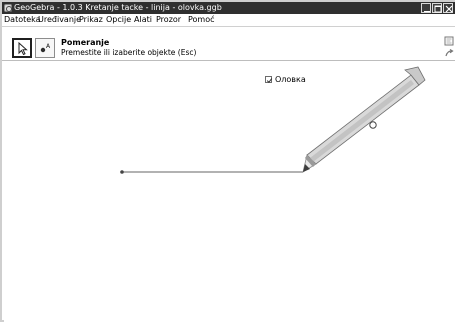 The height and width of the screenshot is (326, 455). I want to click on active-tool-help: Premestite ili izaberite objekte (Esc), so click(129, 52).